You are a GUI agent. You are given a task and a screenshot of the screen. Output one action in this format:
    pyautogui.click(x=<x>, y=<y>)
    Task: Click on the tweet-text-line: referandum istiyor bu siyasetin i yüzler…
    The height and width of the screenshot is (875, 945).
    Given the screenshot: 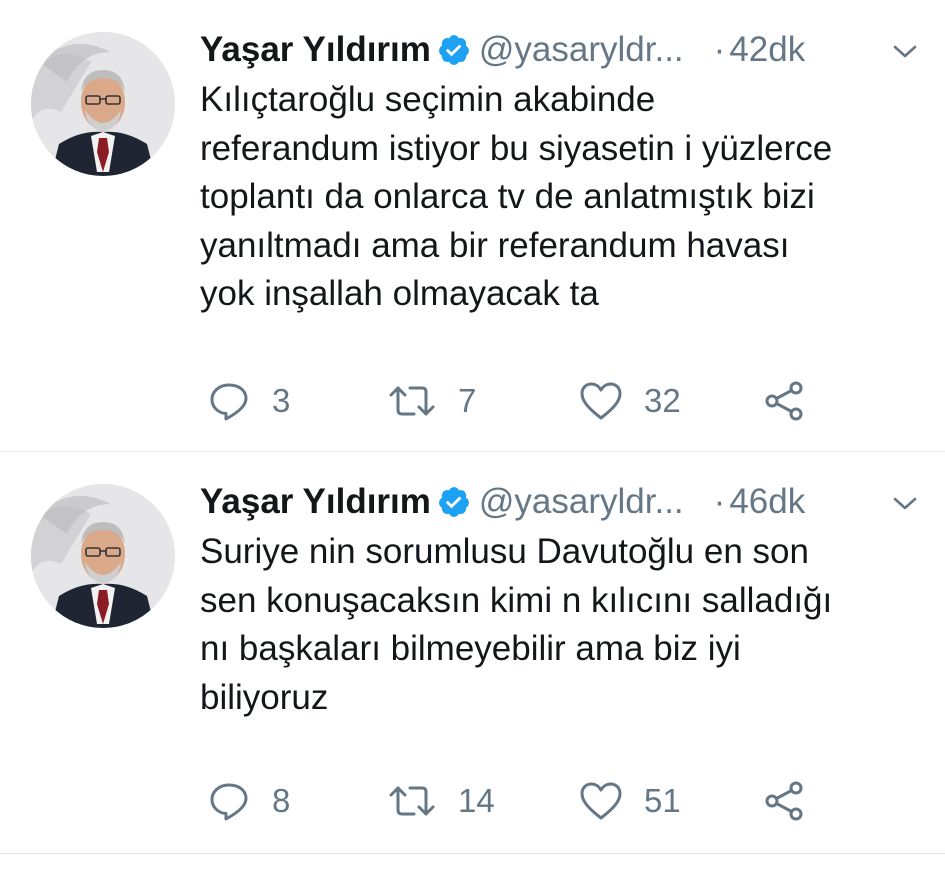 What is the action you would take?
    pyautogui.click(x=516, y=148)
    